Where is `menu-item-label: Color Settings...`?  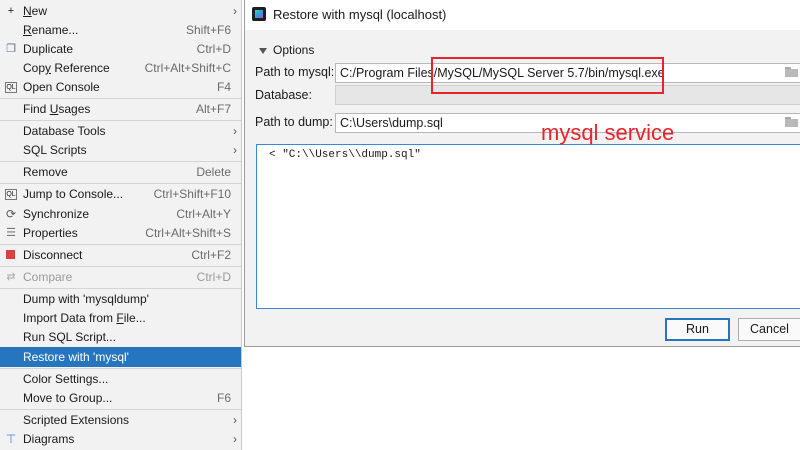 menu-item-label: Color Settings... is located at coordinates (66, 379).